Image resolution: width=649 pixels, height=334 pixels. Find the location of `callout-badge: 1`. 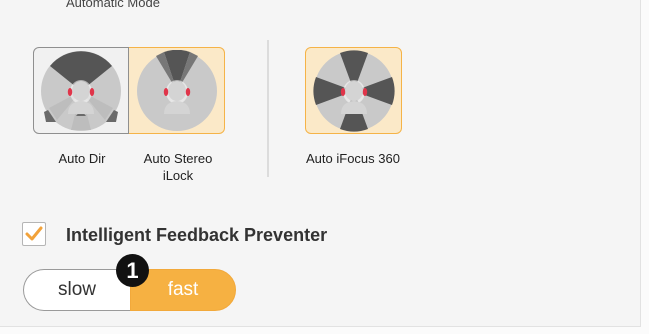

callout-badge: 1 is located at coordinates (132, 270).